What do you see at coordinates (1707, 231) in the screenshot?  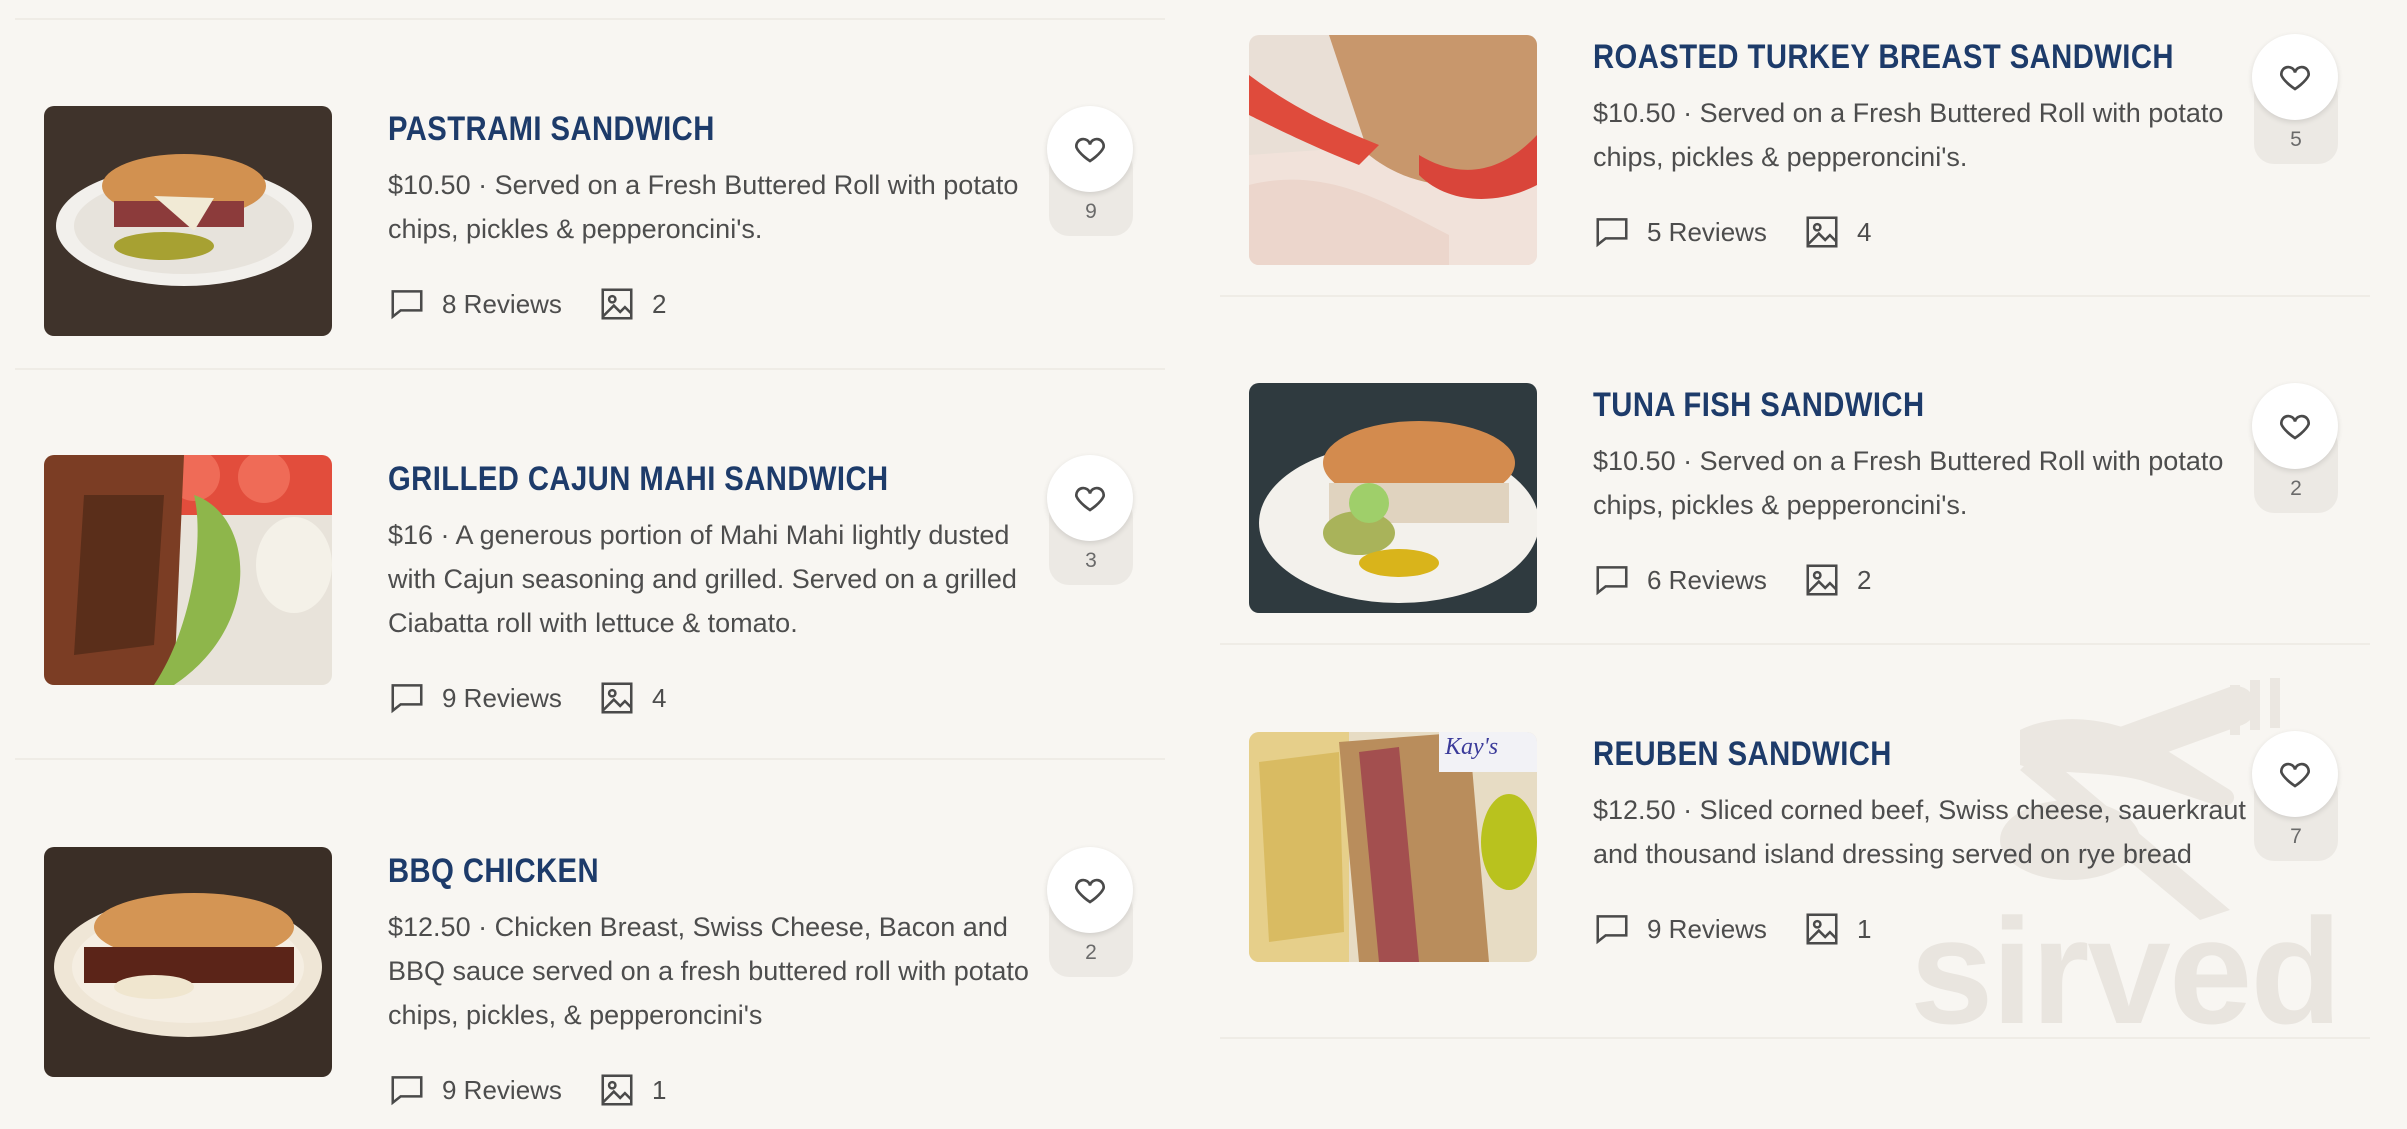 I see `reviews-count: 5 Reviews` at bounding box center [1707, 231].